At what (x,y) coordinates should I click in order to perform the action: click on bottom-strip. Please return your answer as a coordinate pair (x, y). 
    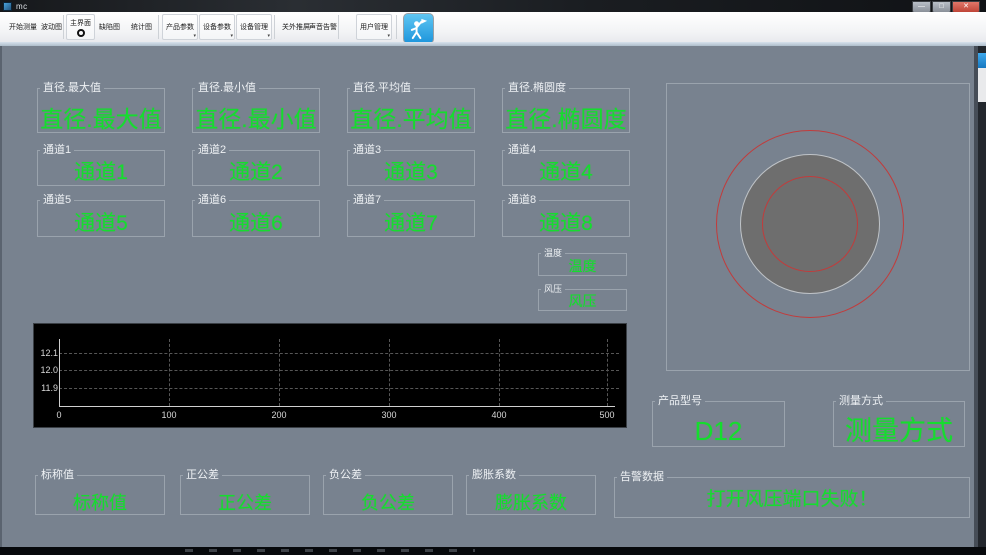
    Looking at the image, I should click on (493, 551).